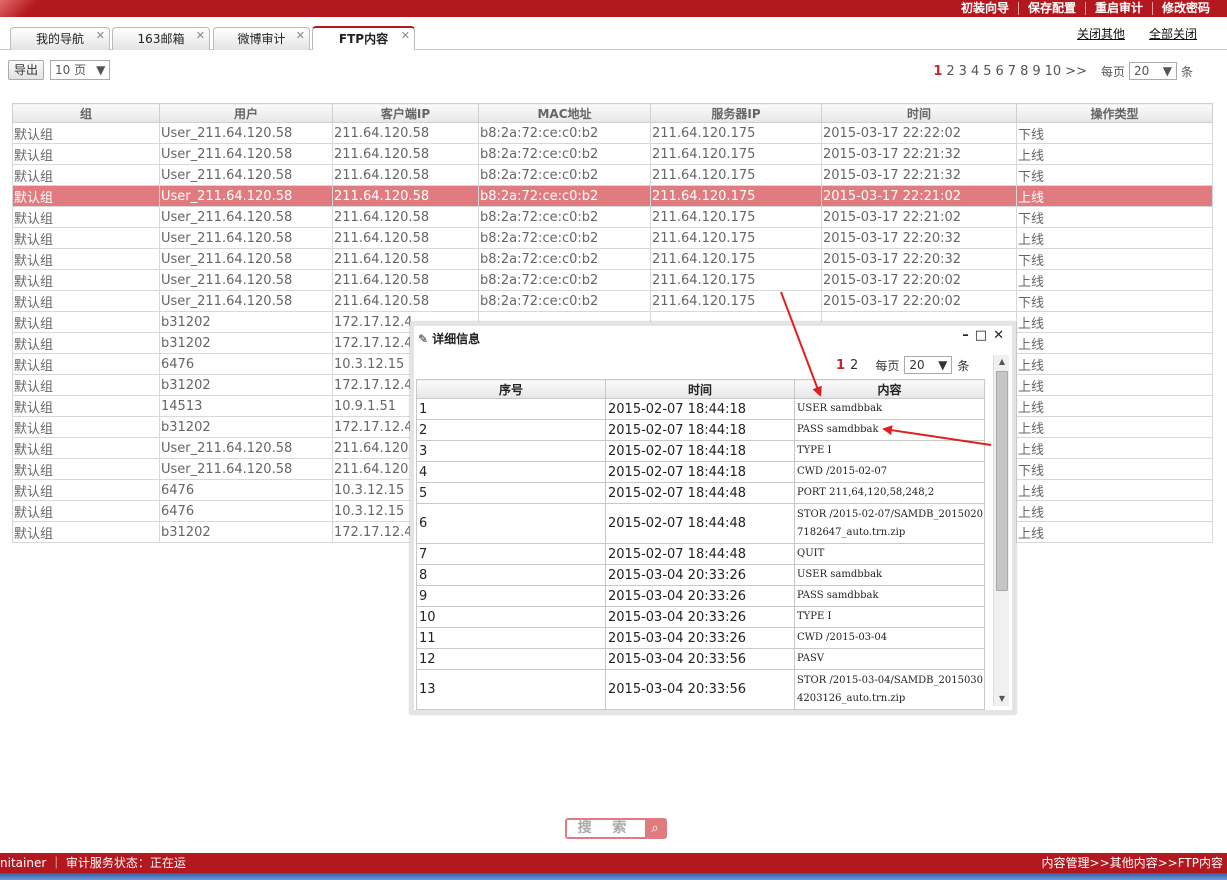 This screenshot has width=1227, height=880. Describe the element at coordinates (1002, 481) in the screenshot. I see `scroll-thumb` at that location.